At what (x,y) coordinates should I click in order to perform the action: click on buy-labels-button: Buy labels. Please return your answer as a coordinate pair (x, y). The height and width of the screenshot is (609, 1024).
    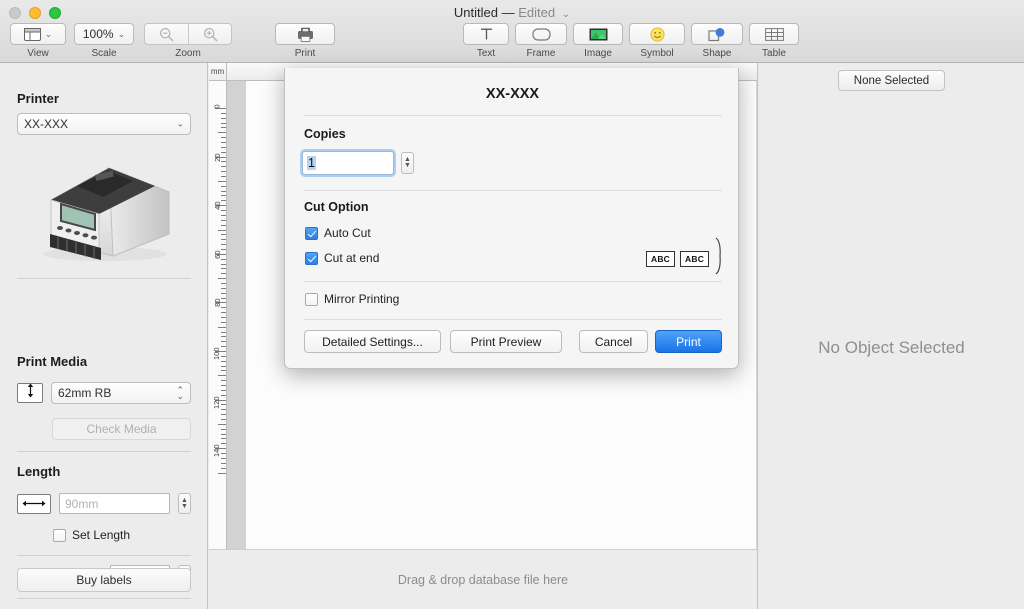
    Looking at the image, I should click on (104, 580).